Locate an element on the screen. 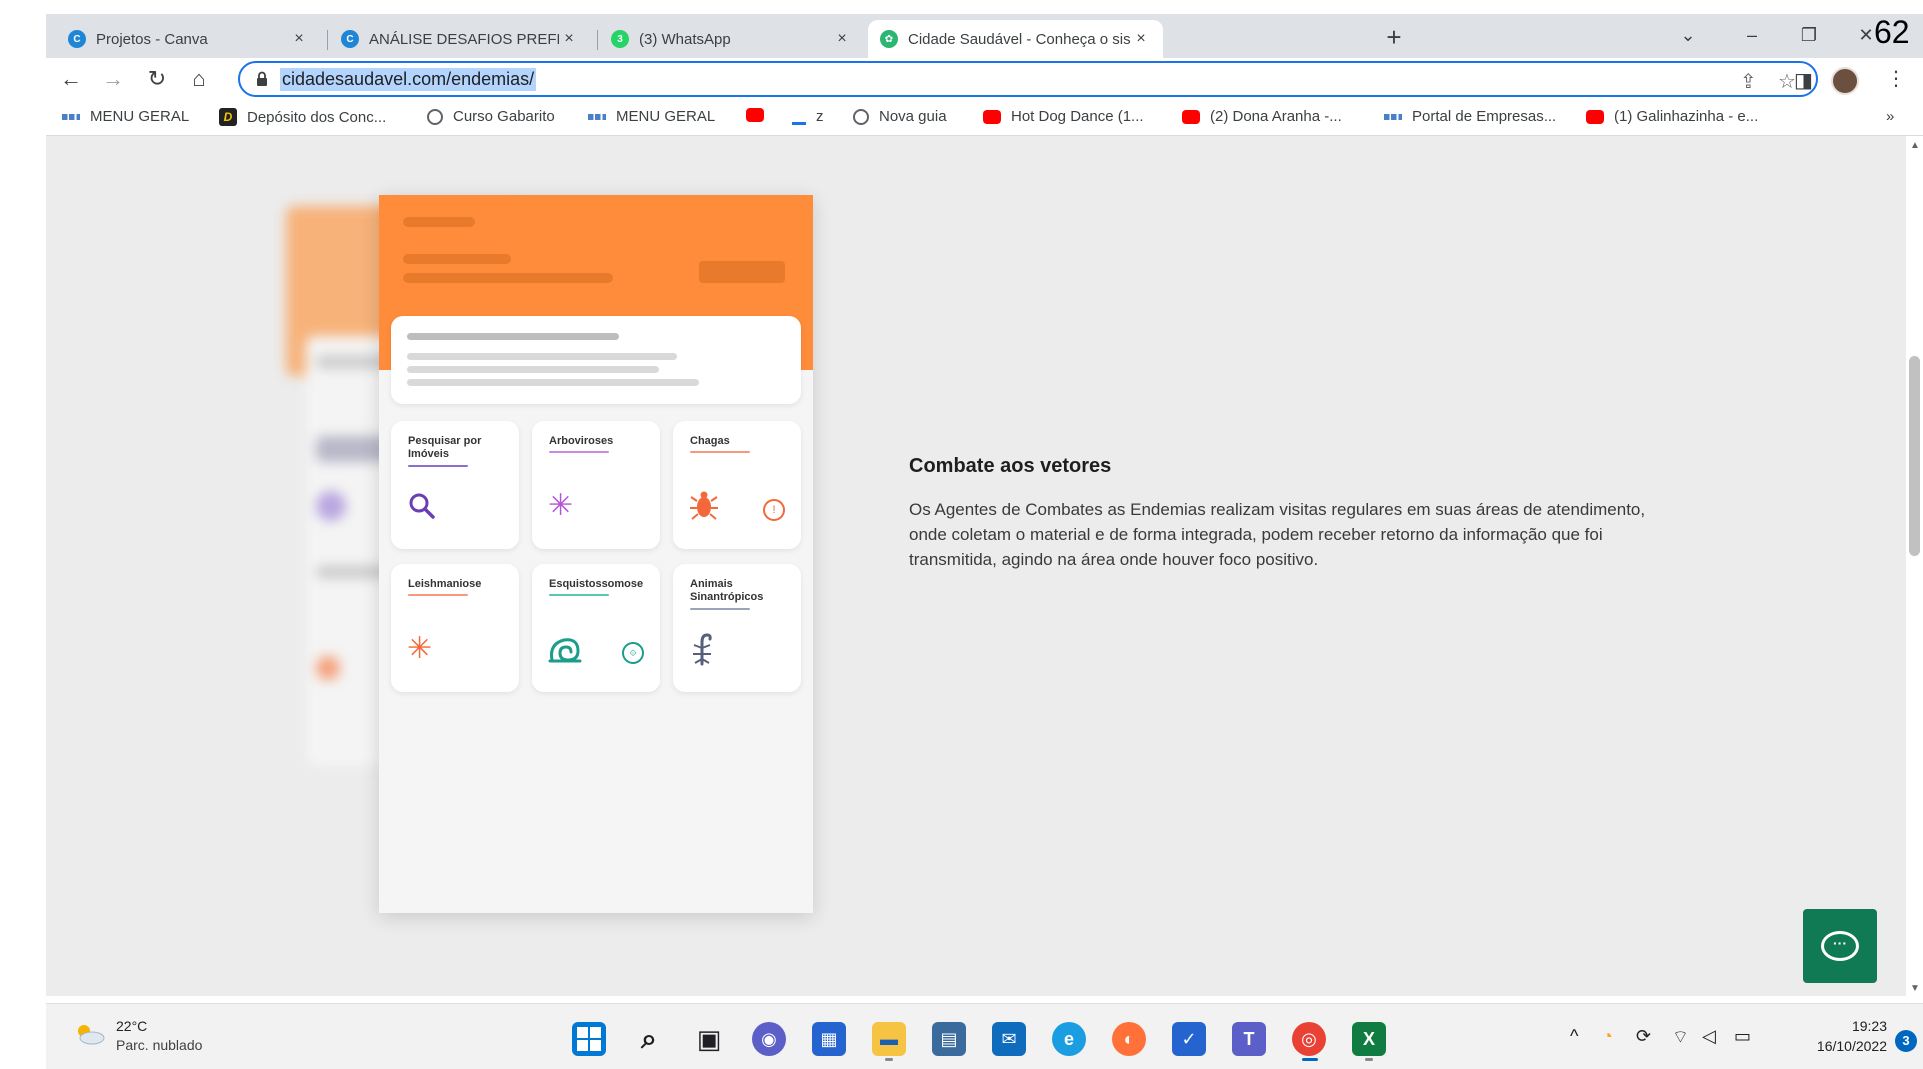 The image size is (1923, 1069). mockup-info-card is located at coordinates (596, 360).